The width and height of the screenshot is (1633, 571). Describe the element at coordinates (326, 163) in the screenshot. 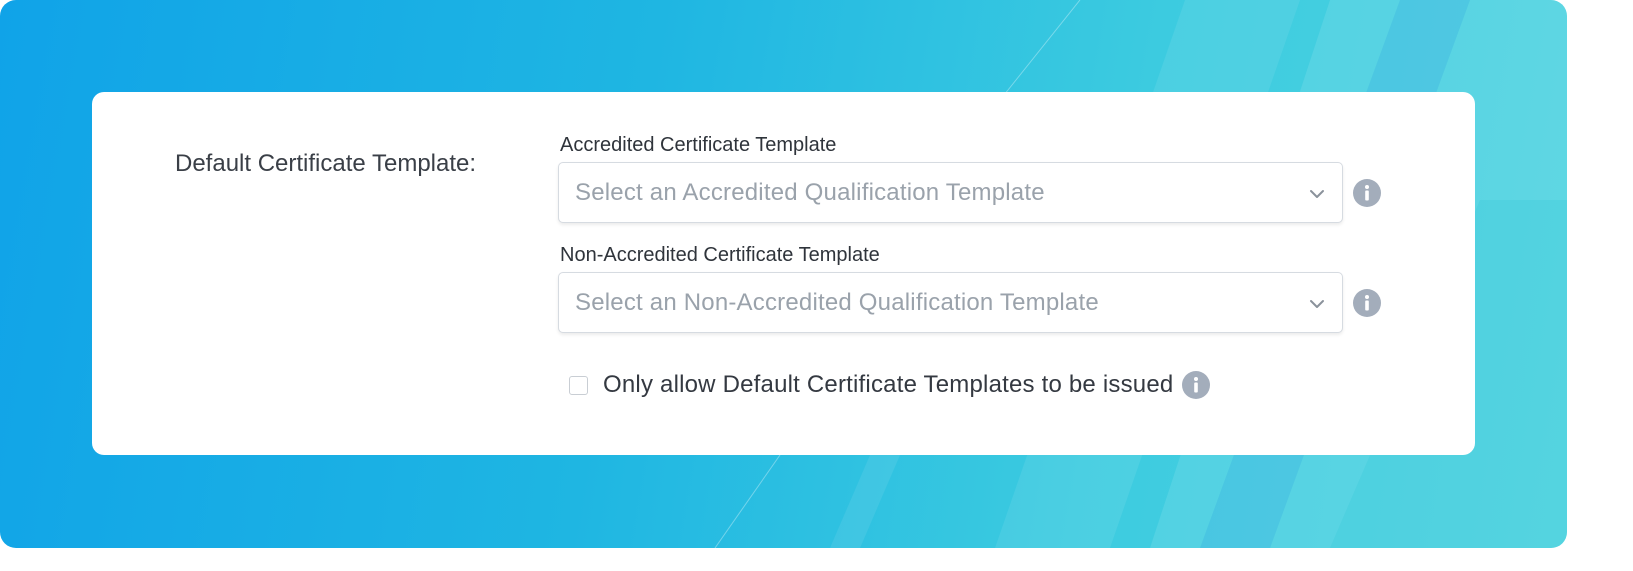

I see `default-certificate-template-label: Default Certificate Template:` at that location.